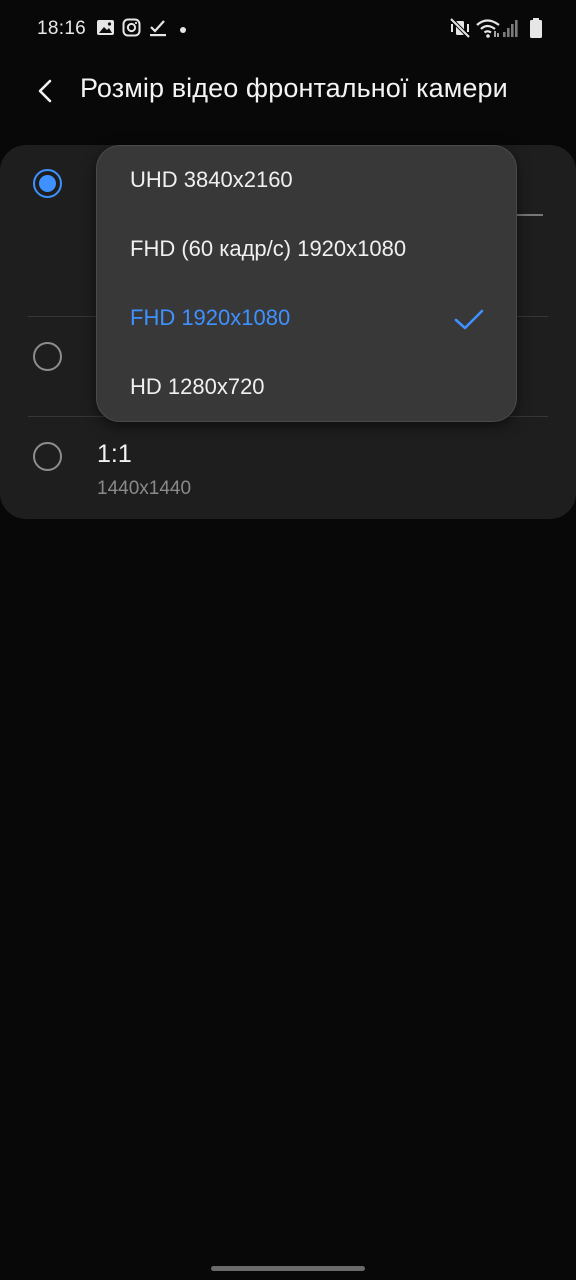 The image size is (576, 1280). Describe the element at coordinates (62, 28) in the screenshot. I see `status-time: 18:16` at that location.